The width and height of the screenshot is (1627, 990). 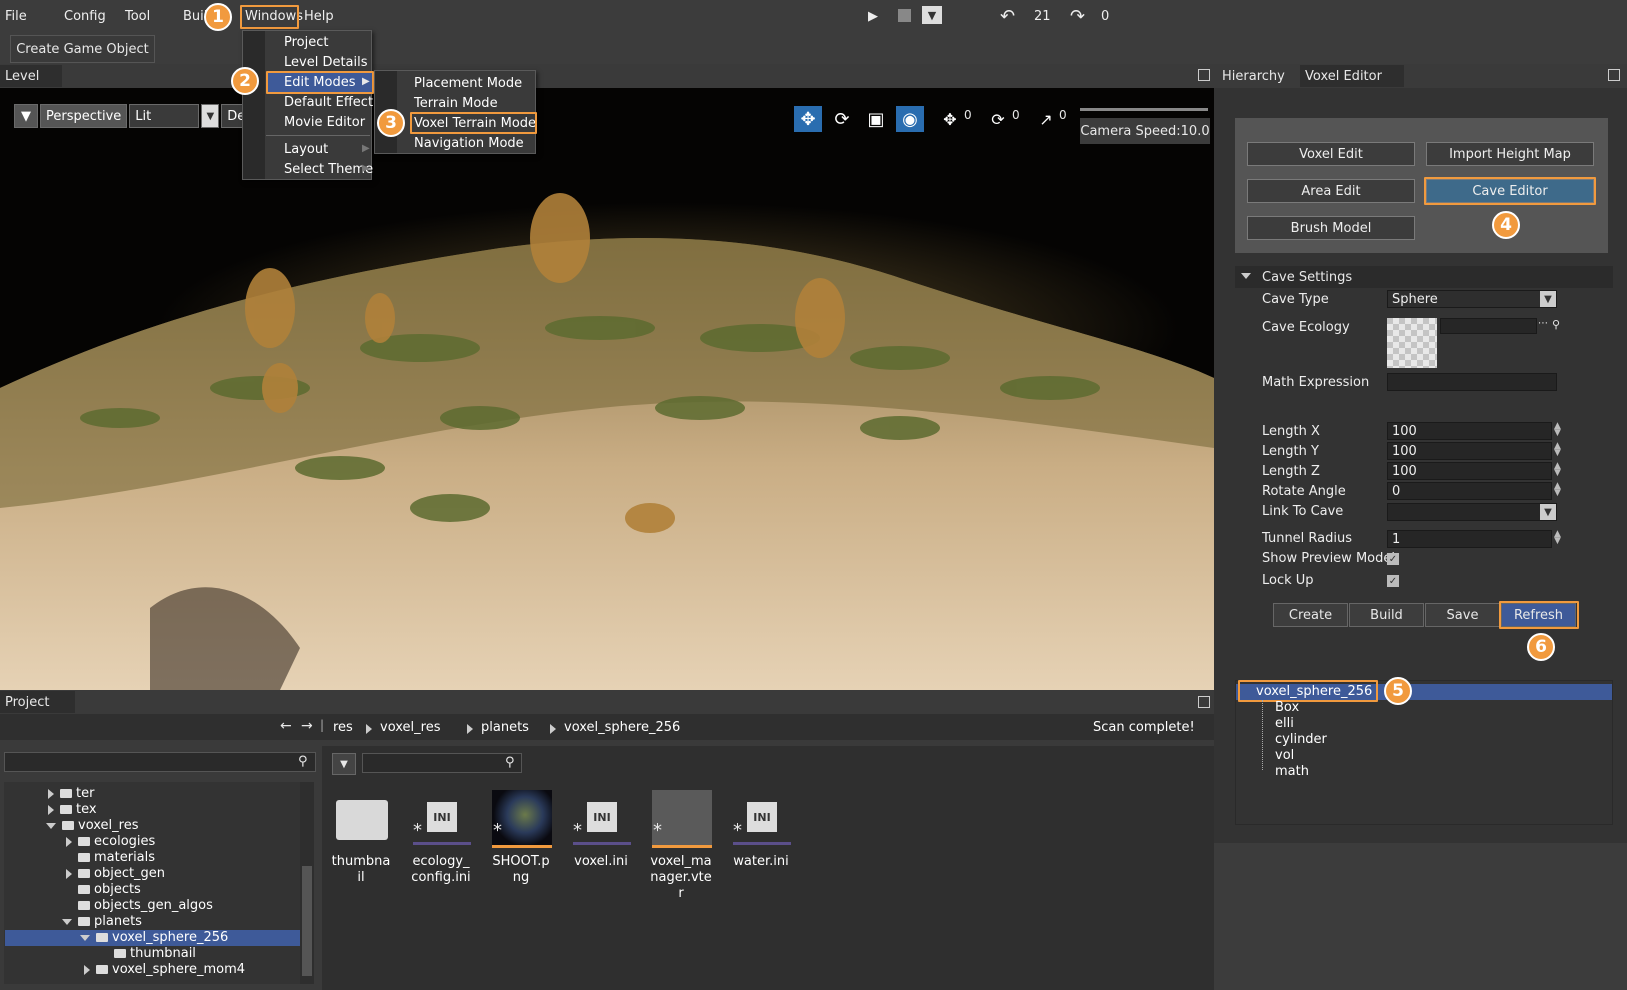 I want to click on cave-tree-item: elli, so click(x=1284, y=723).